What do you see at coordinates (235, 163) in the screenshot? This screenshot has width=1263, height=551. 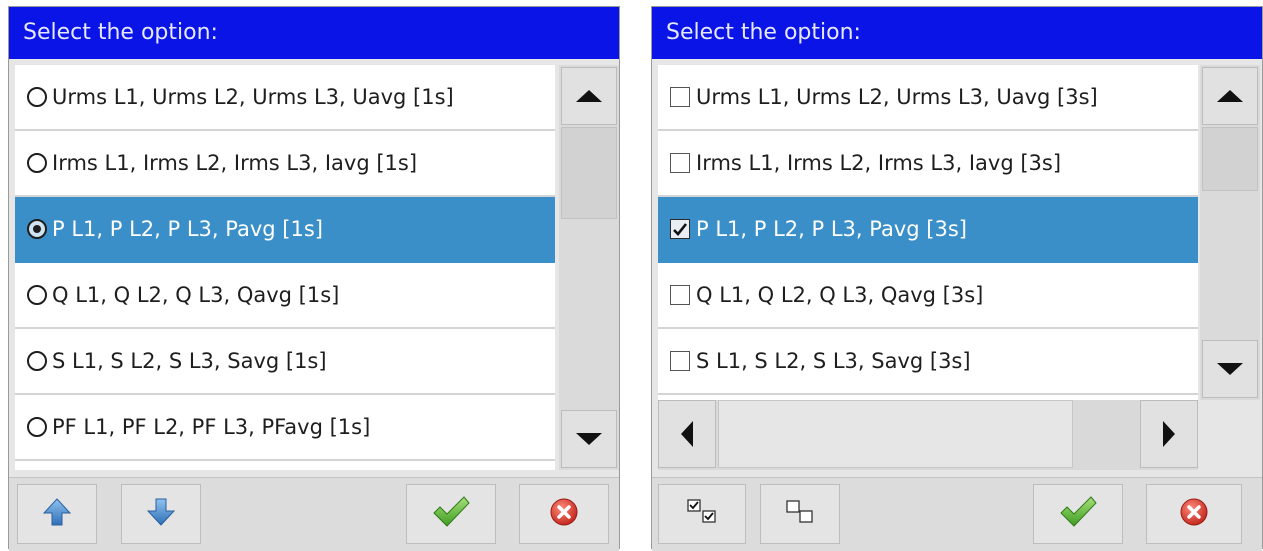 I see `option-label: Irms L1, Irms L2, Irms L3, Iavg [1s]` at bounding box center [235, 163].